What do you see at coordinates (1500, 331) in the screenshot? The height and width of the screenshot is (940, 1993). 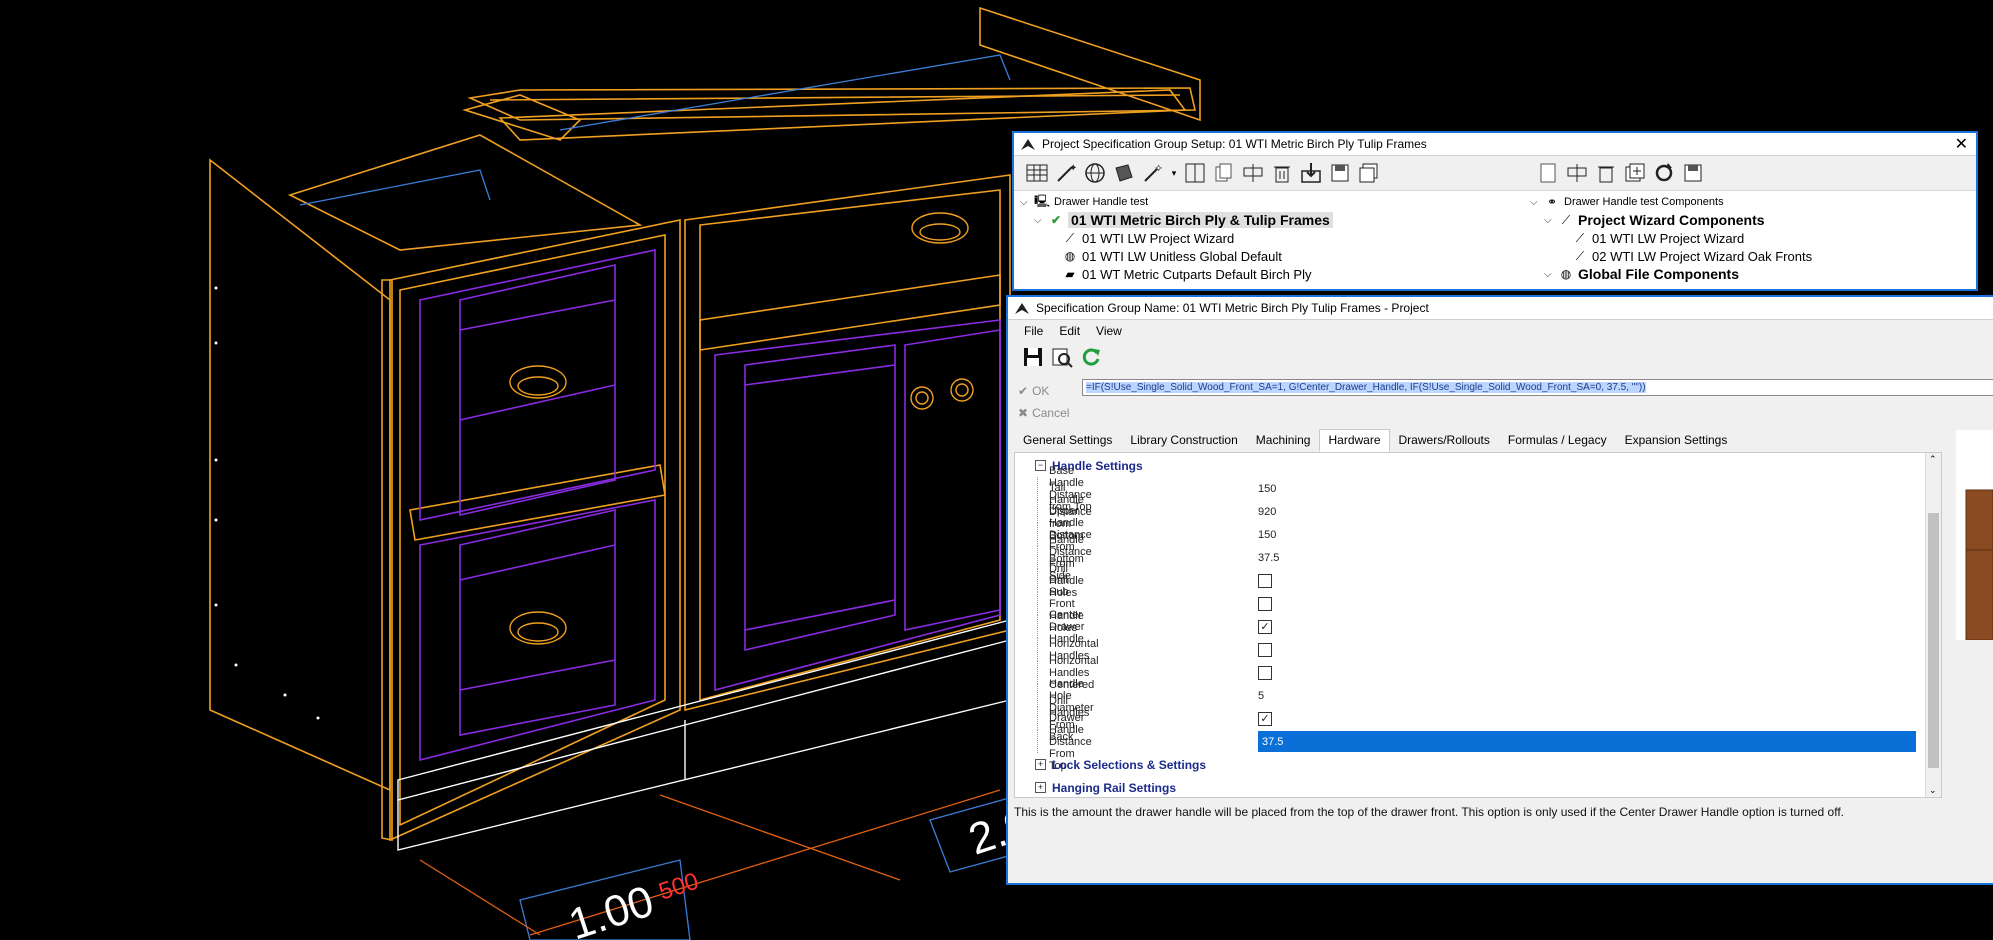 I see `menu-bar: File Edit View` at bounding box center [1500, 331].